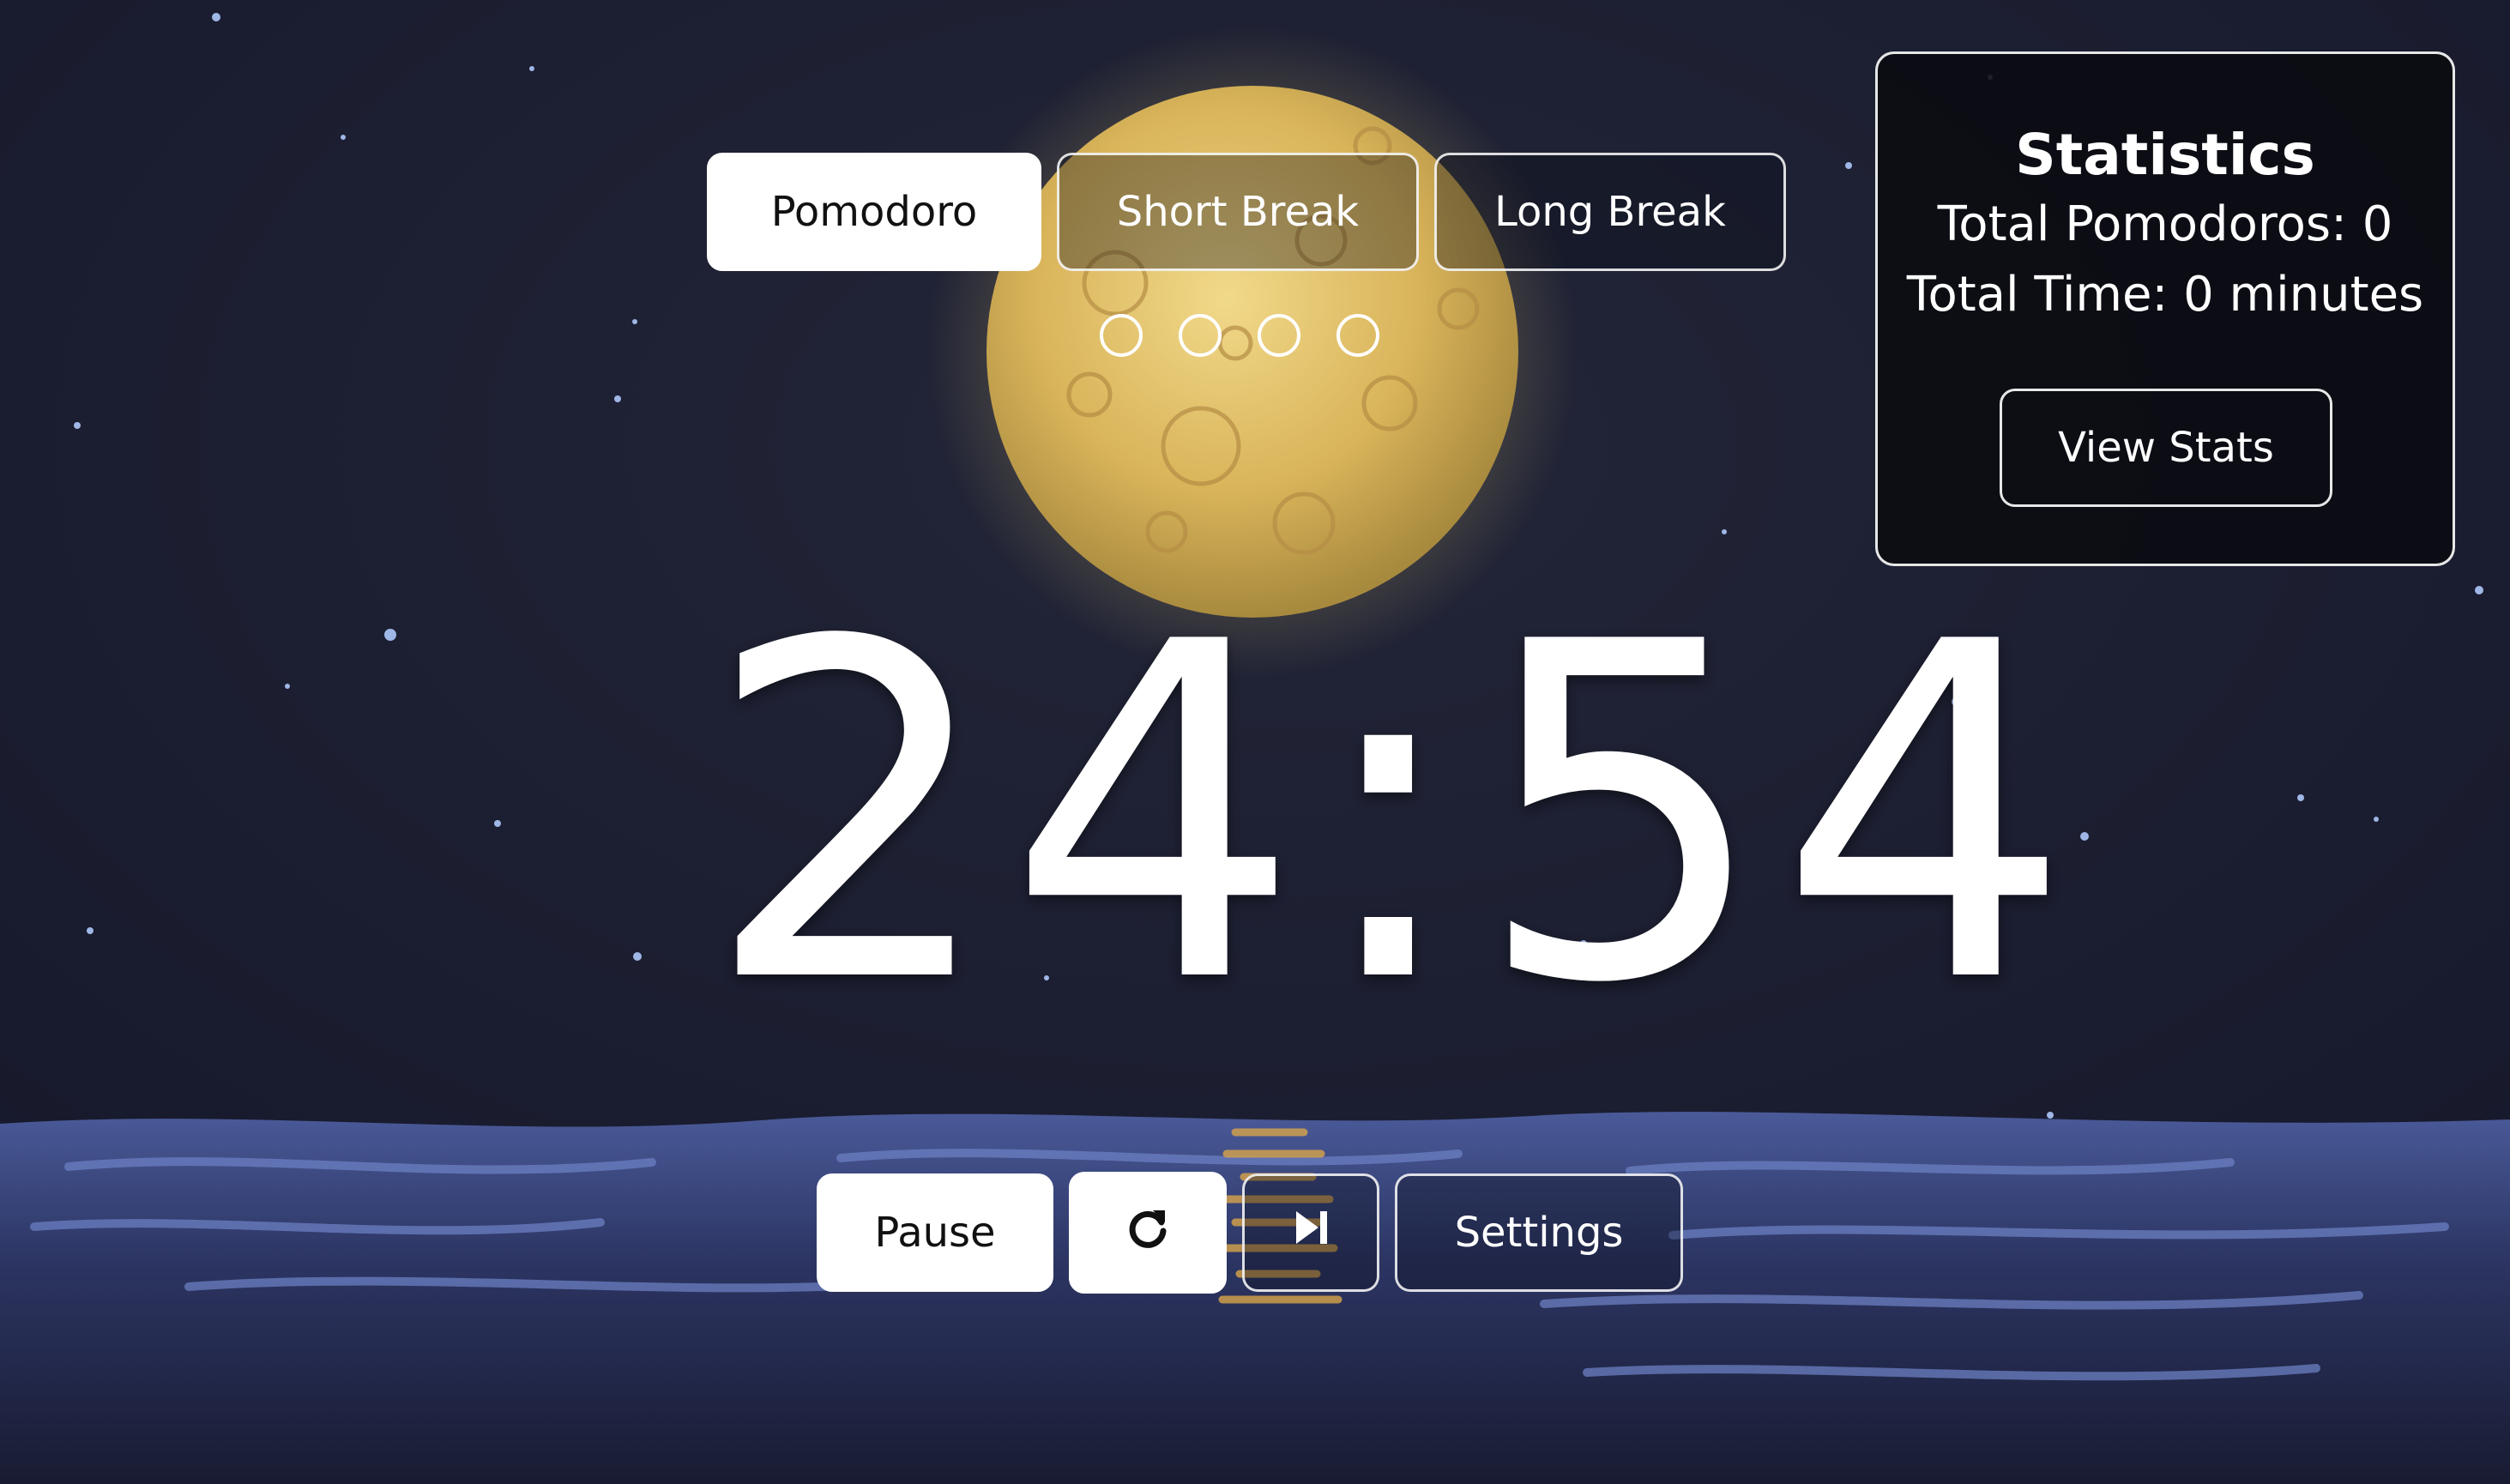  I want to click on tab-long-break: Long Break, so click(1610, 212).